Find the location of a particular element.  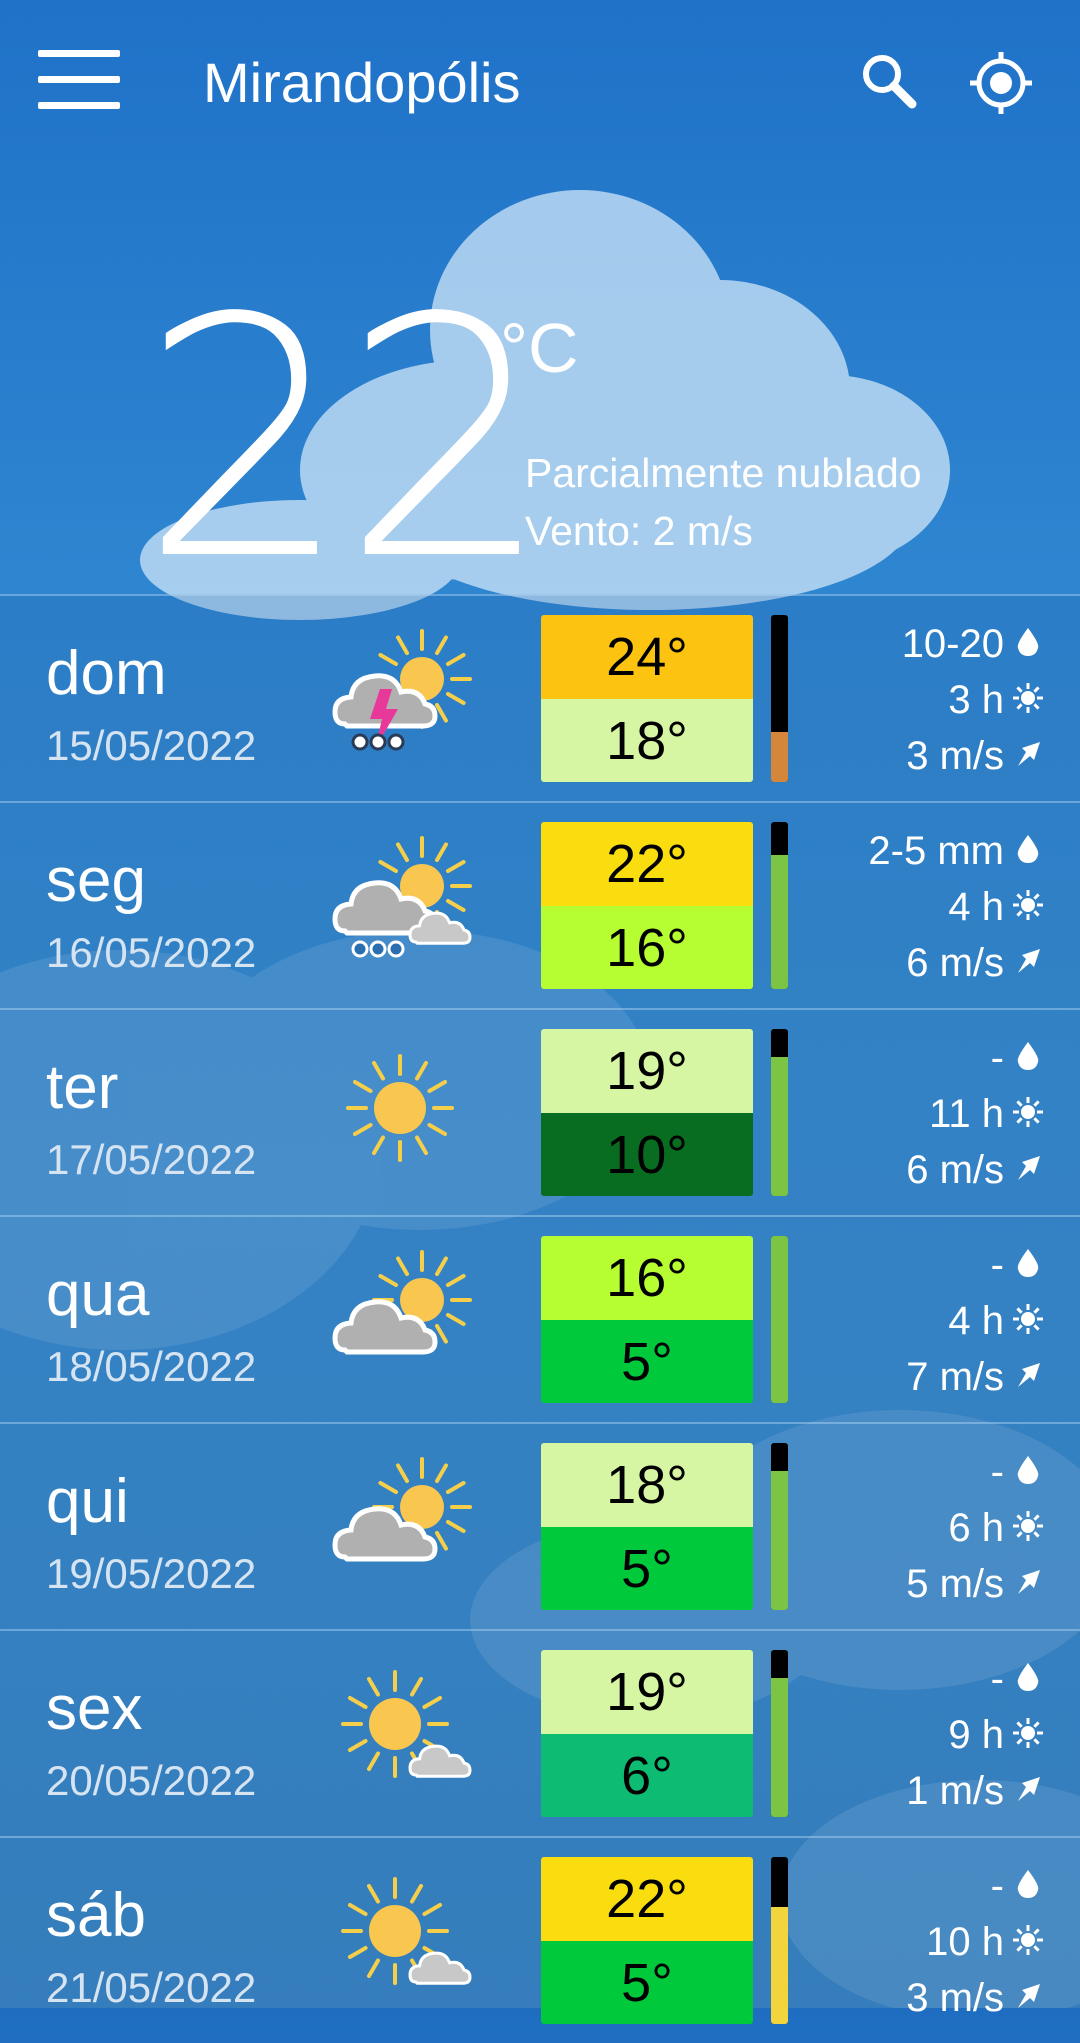

forecast-sun-hours: 3 h is located at coordinates (976, 700).